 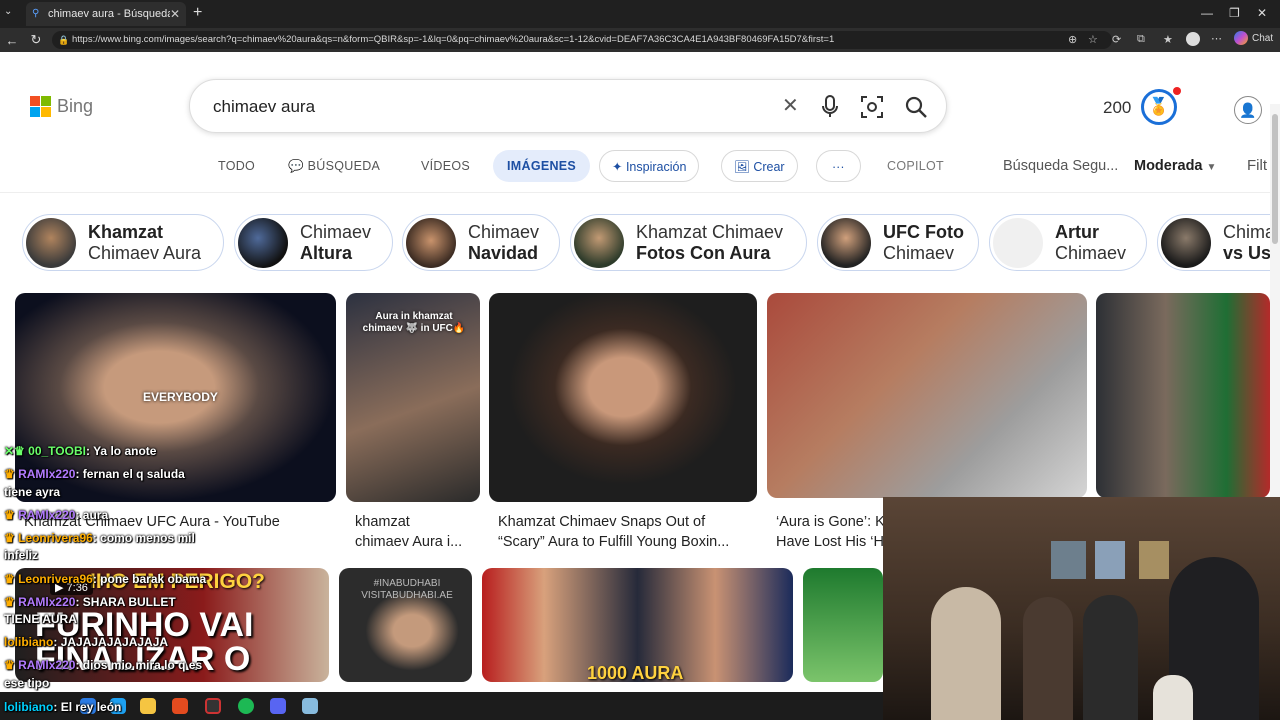 I want to click on tab-inspiracion: ✦ Inspiración, so click(x=649, y=166).